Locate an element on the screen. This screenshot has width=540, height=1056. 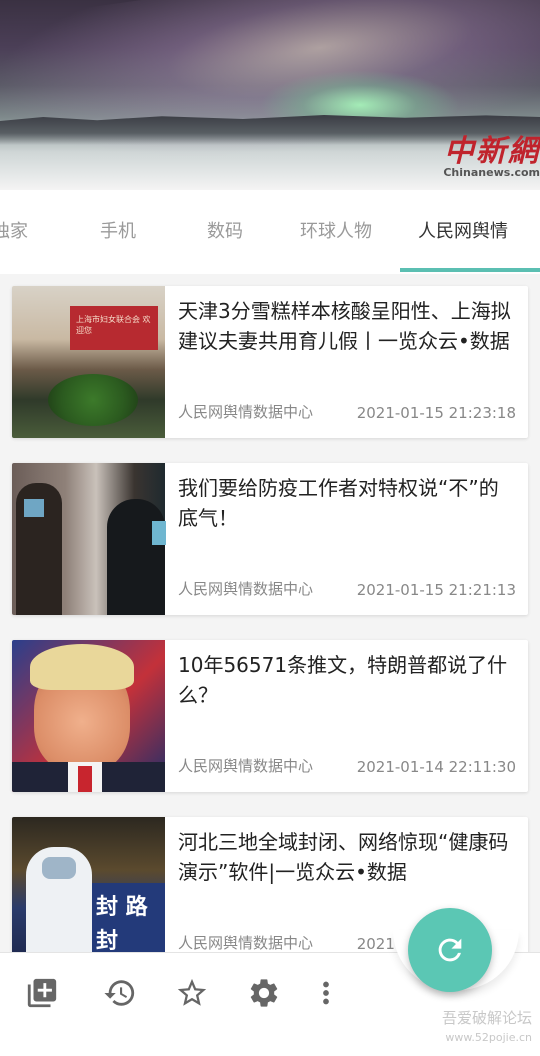
refresh-icon is located at coordinates (450, 950).